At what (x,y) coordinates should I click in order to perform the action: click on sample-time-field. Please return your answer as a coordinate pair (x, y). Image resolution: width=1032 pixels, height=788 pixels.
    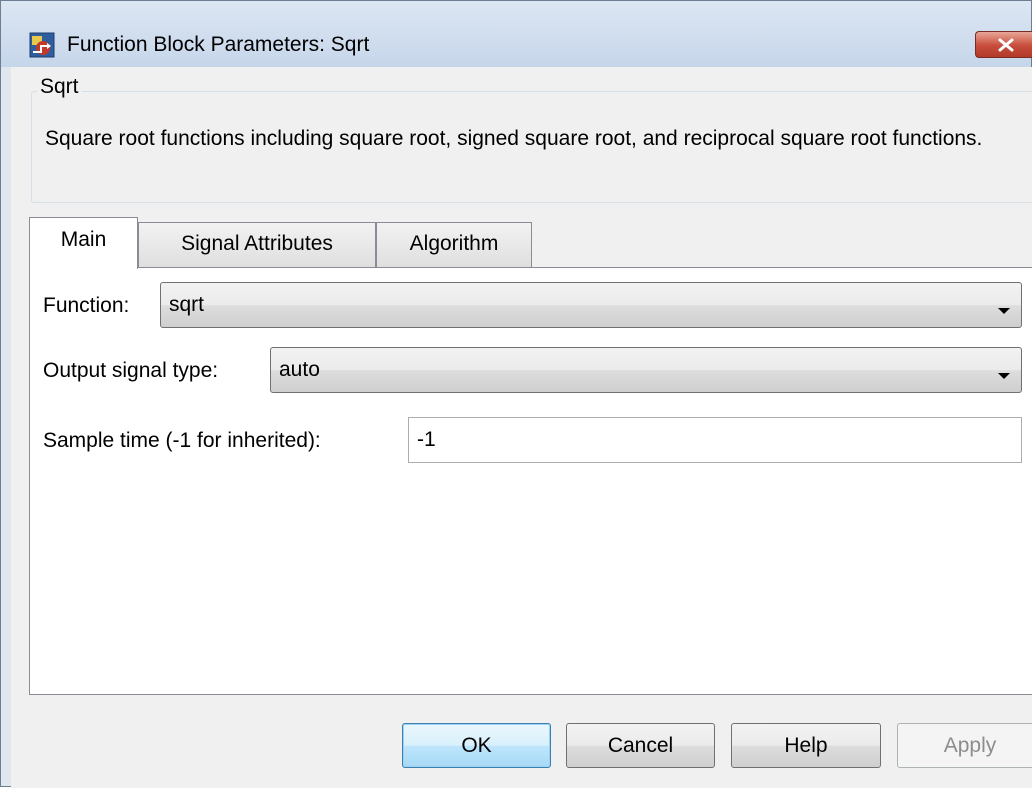
    Looking at the image, I should click on (715, 440).